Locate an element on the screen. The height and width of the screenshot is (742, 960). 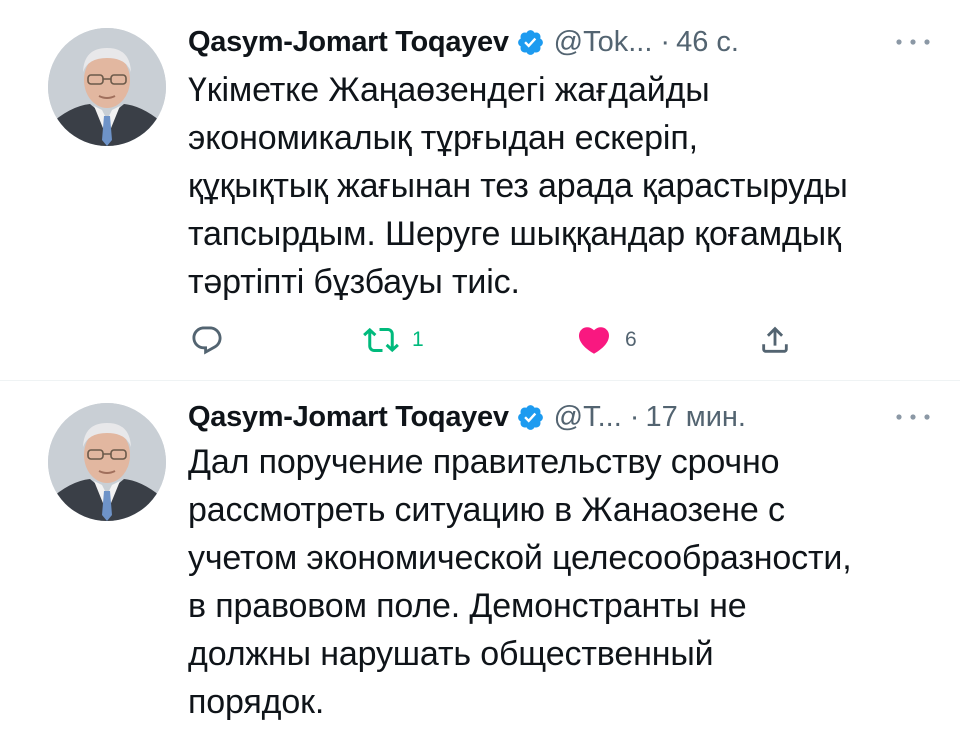
share-icon is located at coordinates (775, 339).